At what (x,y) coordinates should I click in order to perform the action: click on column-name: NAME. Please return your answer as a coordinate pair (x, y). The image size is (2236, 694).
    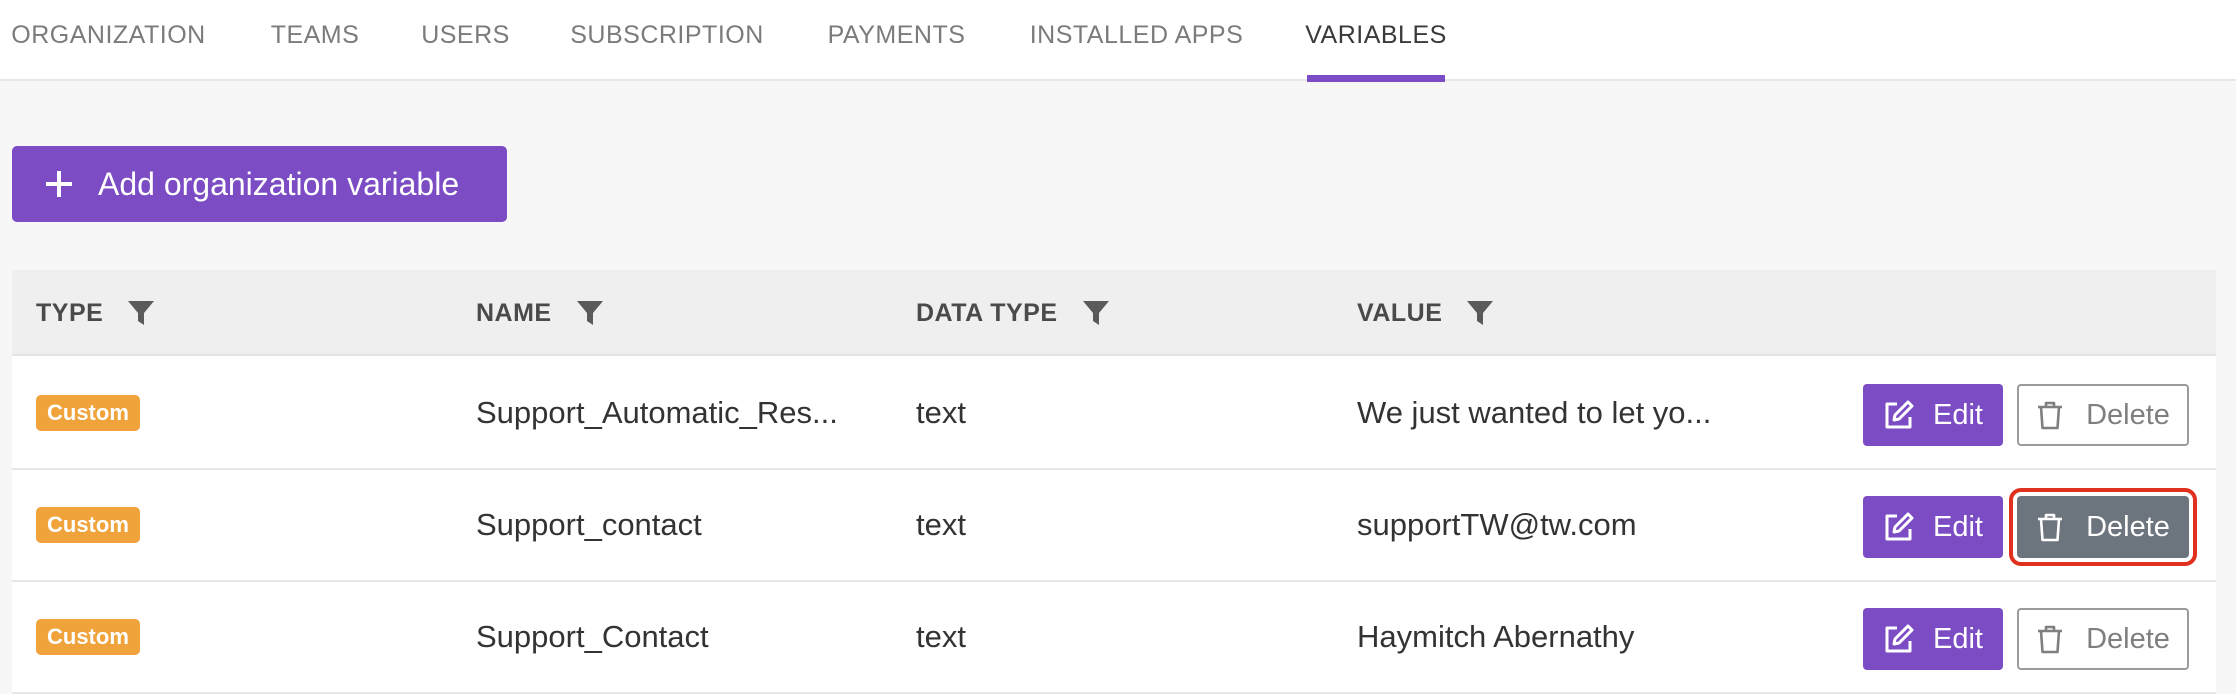
    Looking at the image, I should click on (540, 313).